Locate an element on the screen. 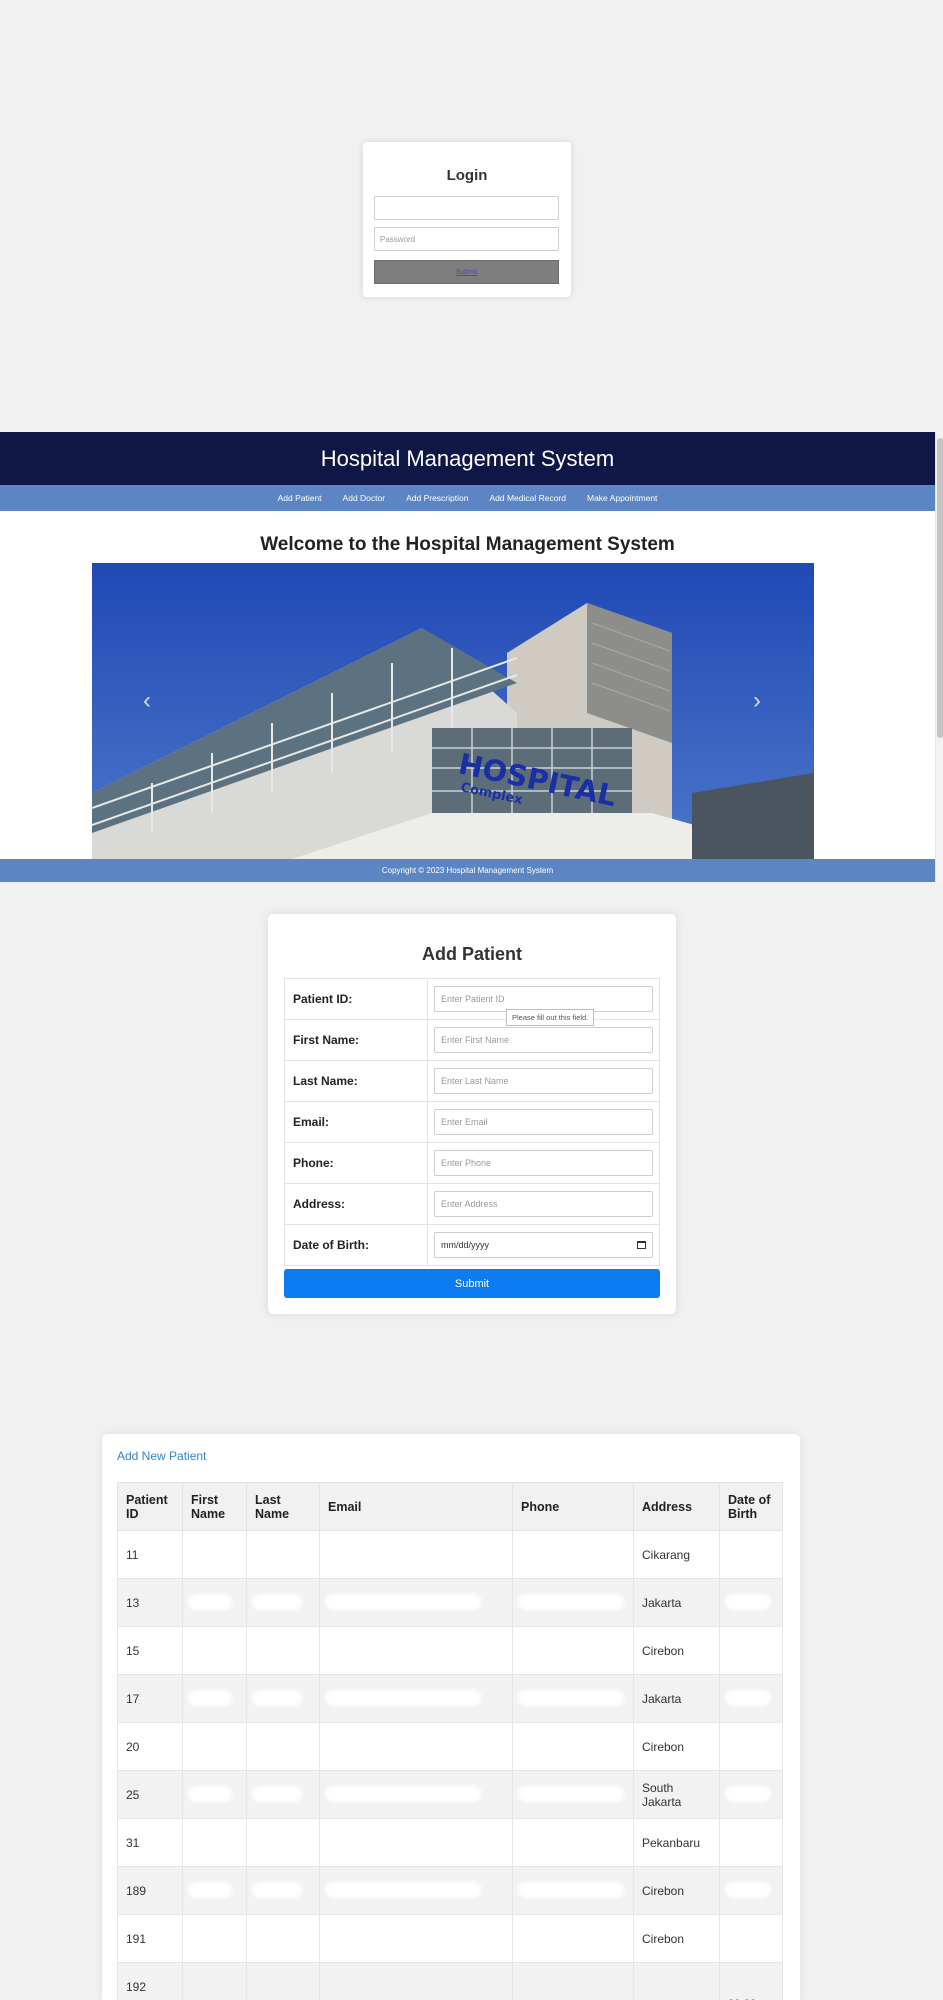 Image resolution: width=943 pixels, height=2000 pixels. nav-add-prescription: Add Prescription is located at coordinates (437, 498).